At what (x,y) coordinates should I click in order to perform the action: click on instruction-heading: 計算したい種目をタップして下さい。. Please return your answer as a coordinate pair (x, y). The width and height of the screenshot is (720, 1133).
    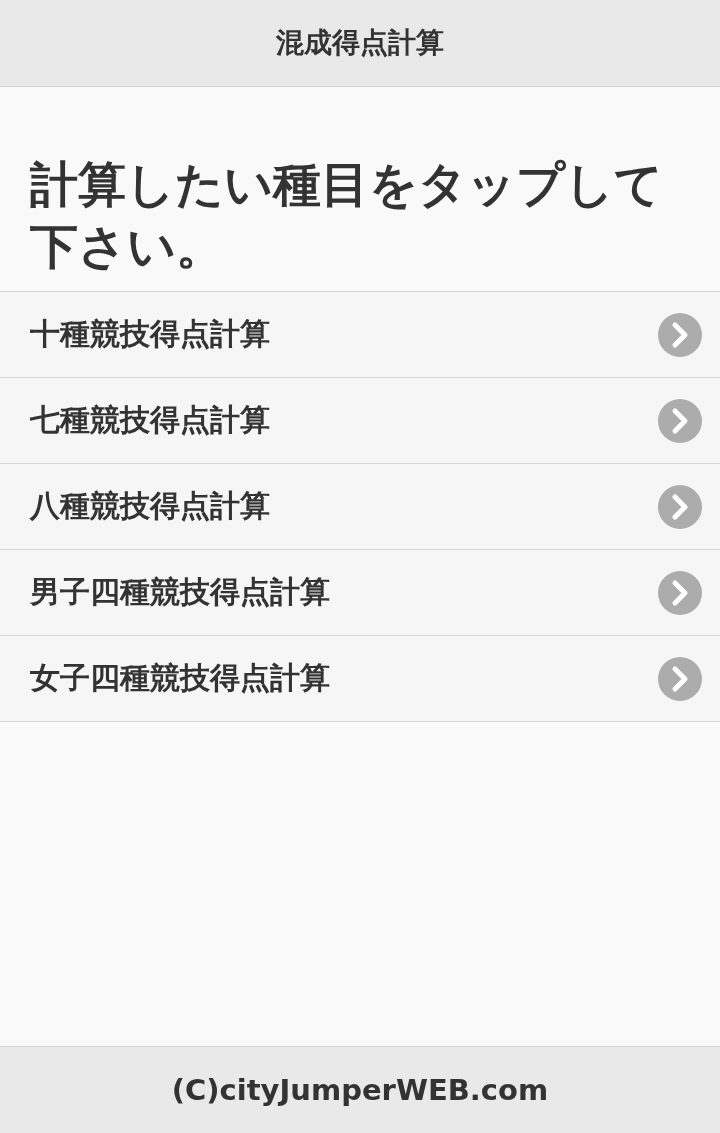
    Looking at the image, I should click on (347, 215).